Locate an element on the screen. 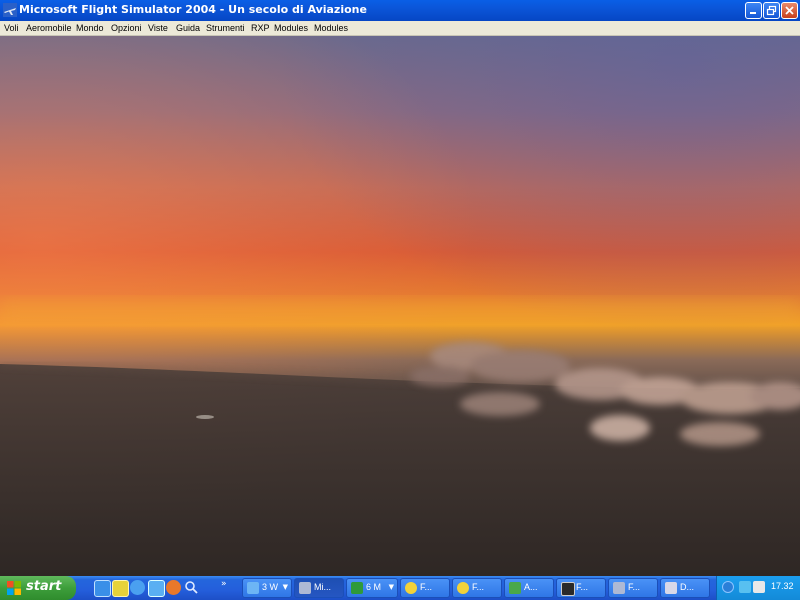 The image size is (800, 600). menu-opzioni: Opzioni is located at coordinates (126, 28).